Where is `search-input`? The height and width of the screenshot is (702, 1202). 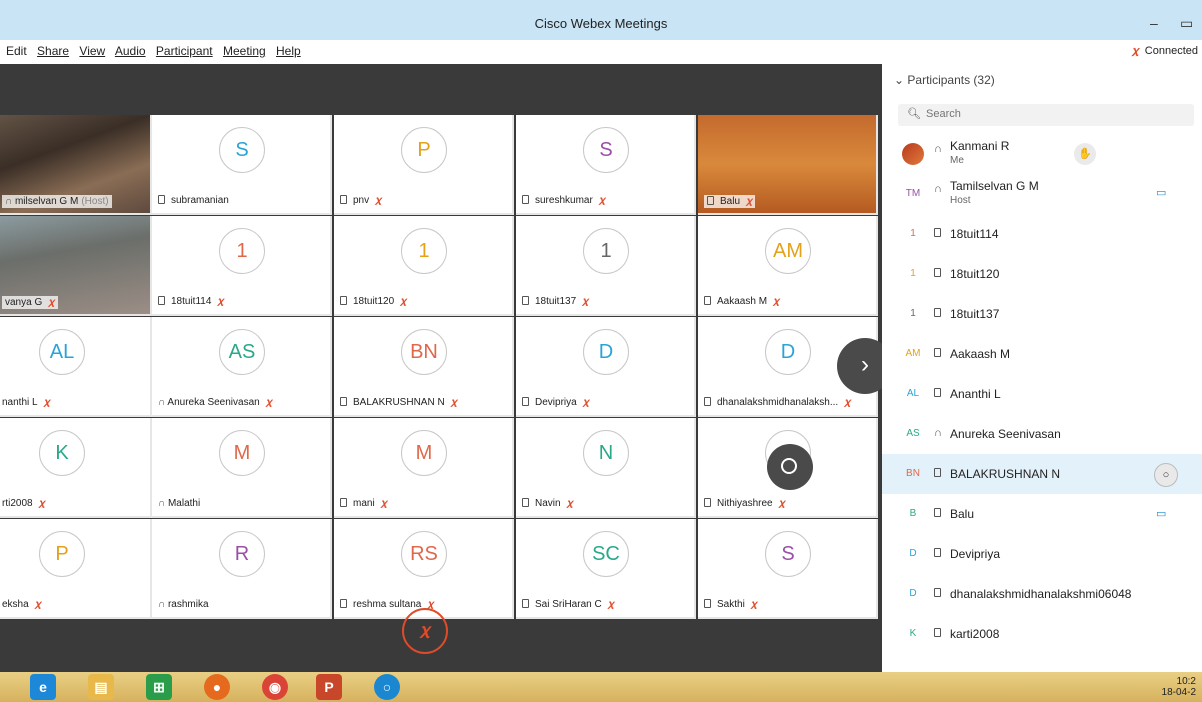
search-input is located at coordinates (1051, 114).